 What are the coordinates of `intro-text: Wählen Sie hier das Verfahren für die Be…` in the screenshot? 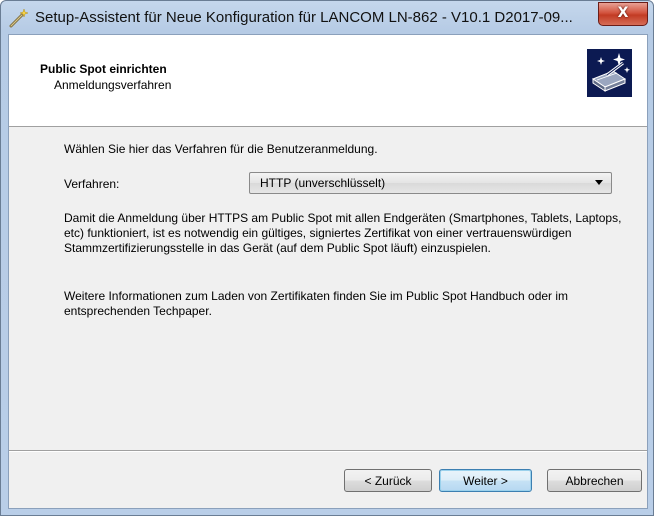 It's located at (221, 149).